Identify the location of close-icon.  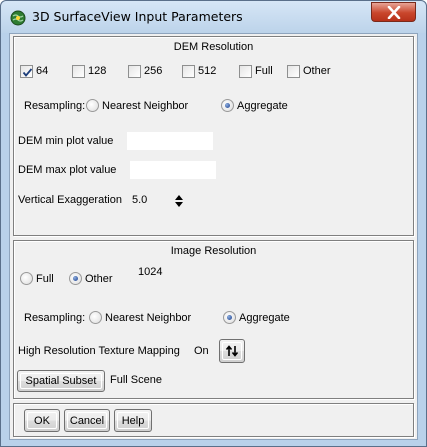
(394, 12).